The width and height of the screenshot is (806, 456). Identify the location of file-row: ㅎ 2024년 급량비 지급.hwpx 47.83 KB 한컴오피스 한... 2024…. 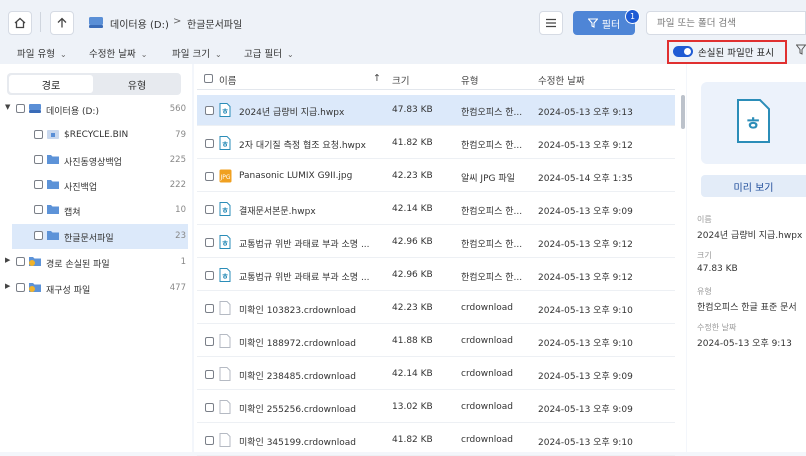
(436, 110).